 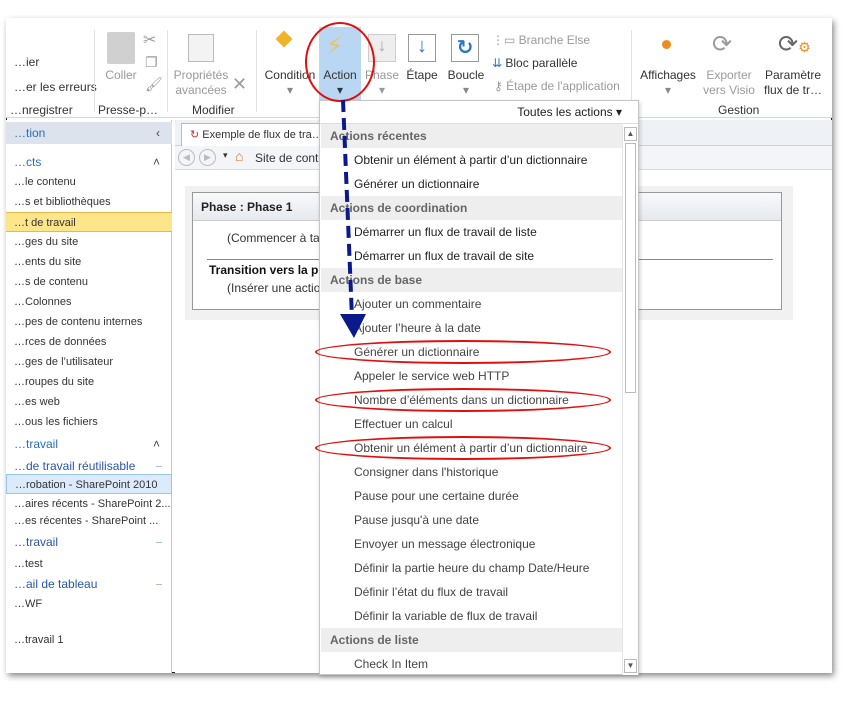 What do you see at coordinates (347, 209) in the screenshot?
I see `arrow-shaft` at bounding box center [347, 209].